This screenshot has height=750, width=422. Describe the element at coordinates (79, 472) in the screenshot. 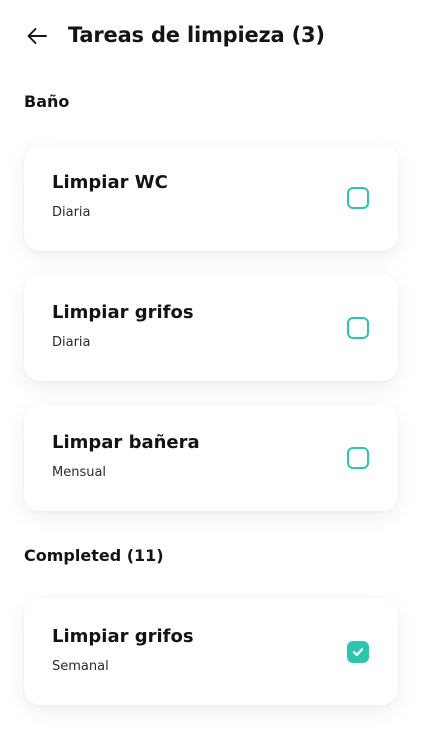

I see `task-frequency: Mensual` at that location.